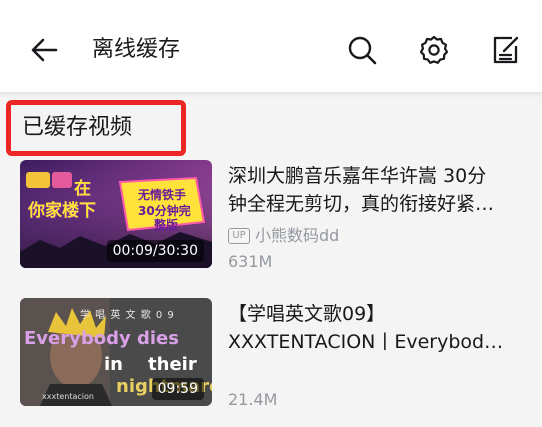 Image resolution: width=542 pixels, height=427 pixels. What do you see at coordinates (44, 50) in the screenshot?
I see `back-arrow-icon` at bounding box center [44, 50].